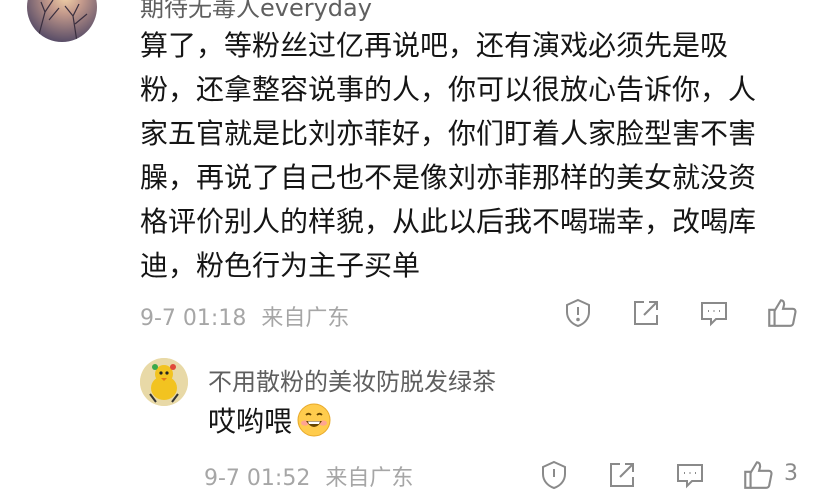 The image size is (828, 497). I want to click on comment-line: 粉，还拿整容说事的人，你可以很放心告诉你，人, so click(448, 89).